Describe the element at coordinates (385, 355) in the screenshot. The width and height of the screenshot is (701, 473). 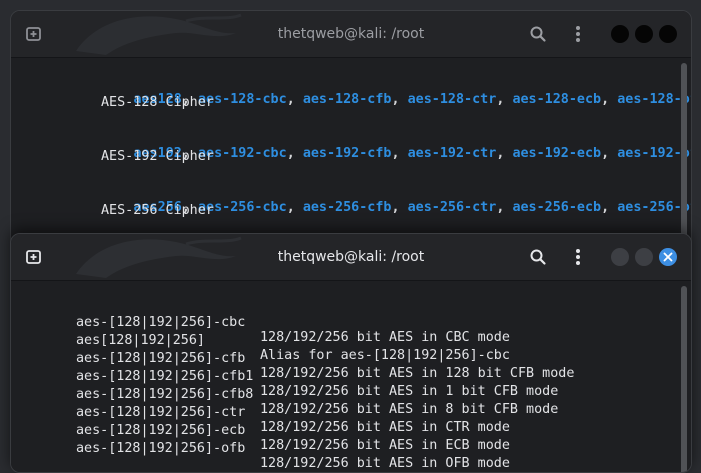
I see `mode-description: Alias for aes-[128|192|256]-cbc` at that location.